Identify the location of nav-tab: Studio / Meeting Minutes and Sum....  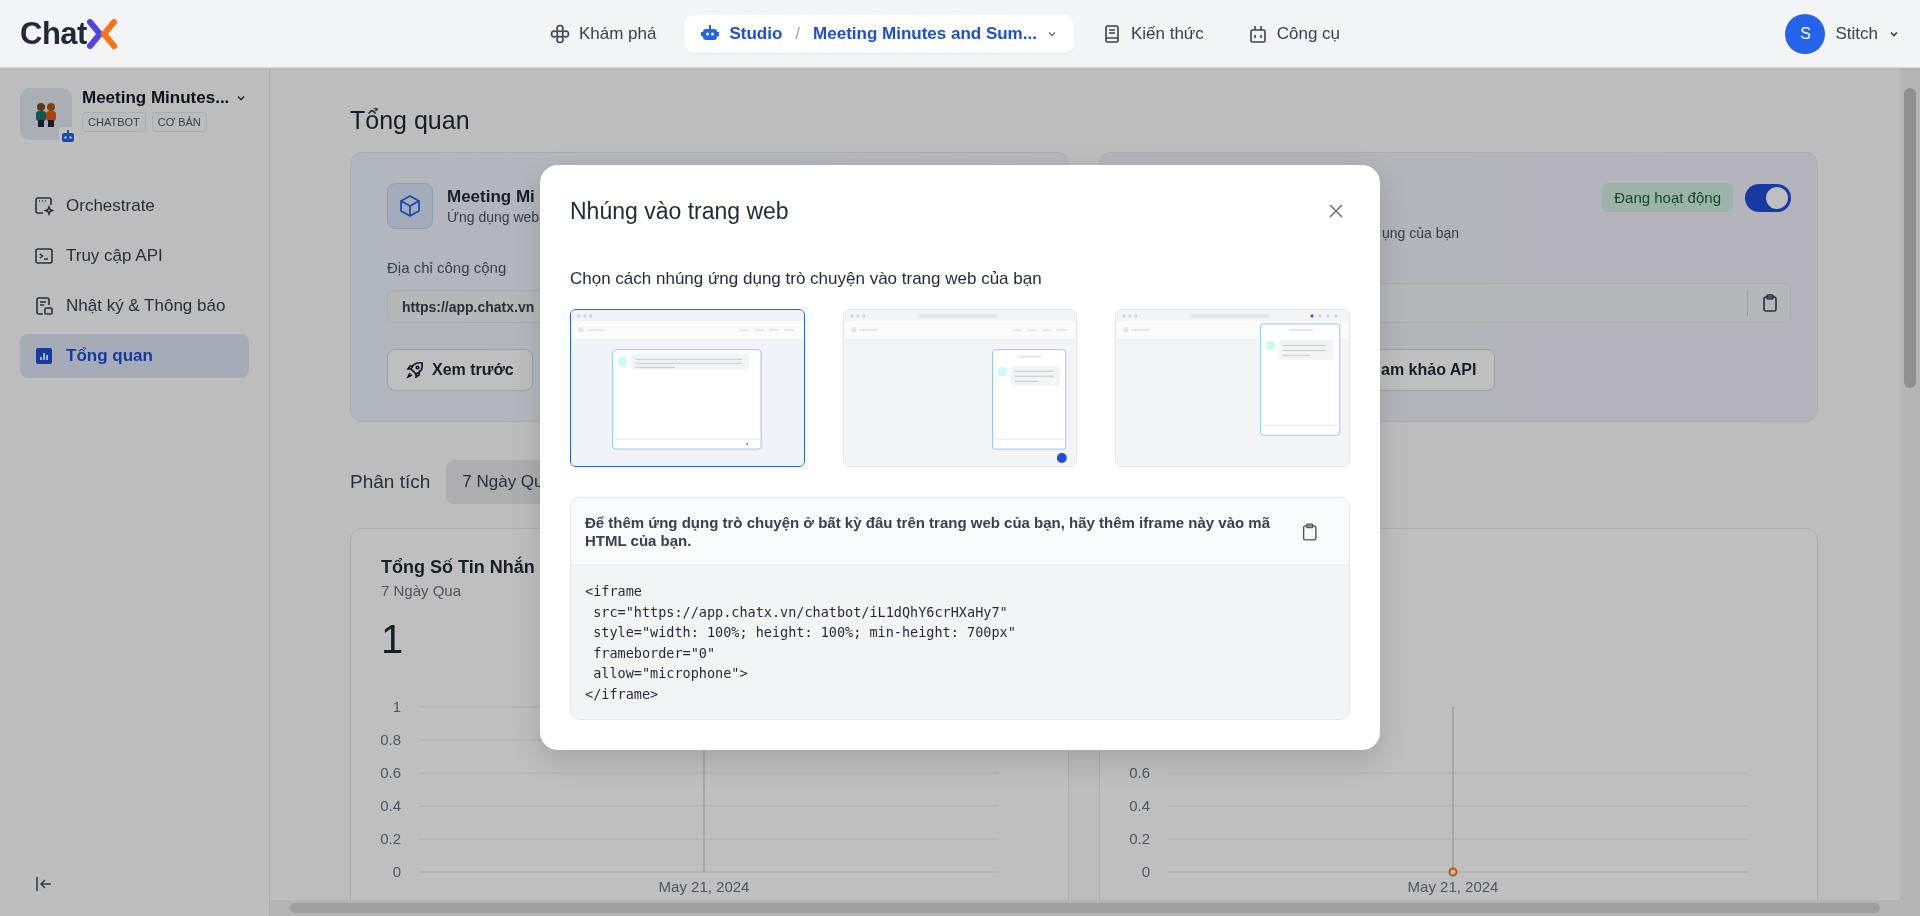
(879, 33).